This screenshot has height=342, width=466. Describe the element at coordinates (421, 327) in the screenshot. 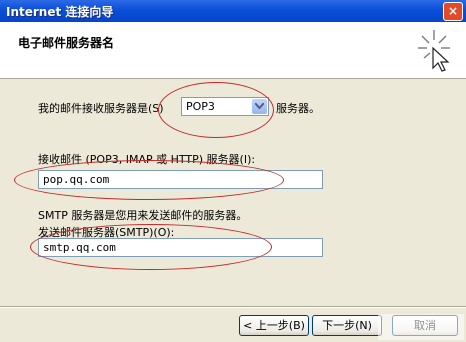

I see `watermark-overlay` at that location.